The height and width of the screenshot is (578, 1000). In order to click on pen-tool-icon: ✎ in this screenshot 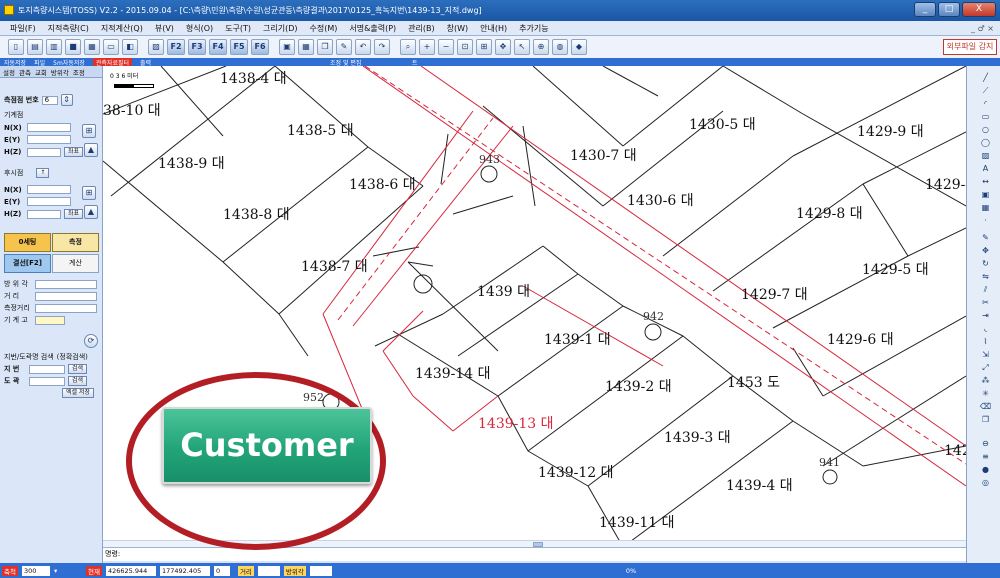, I will do `click(985, 237)`.